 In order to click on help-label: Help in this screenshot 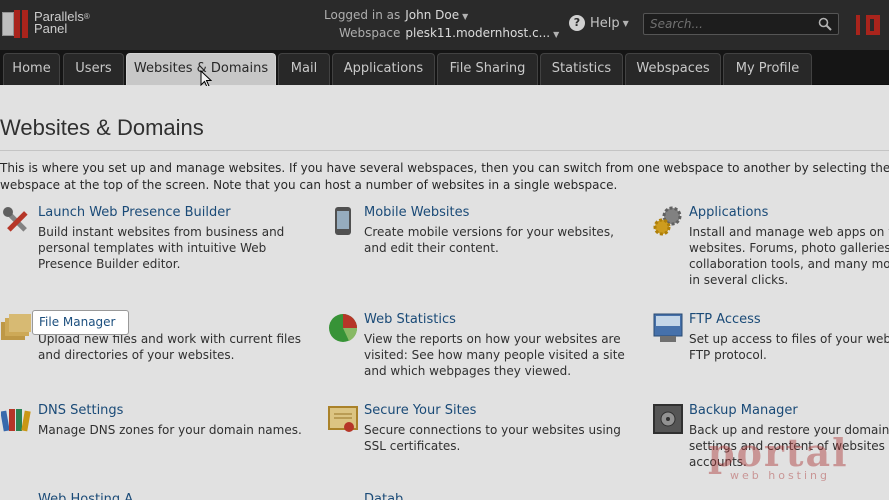, I will do `click(605, 23)`.